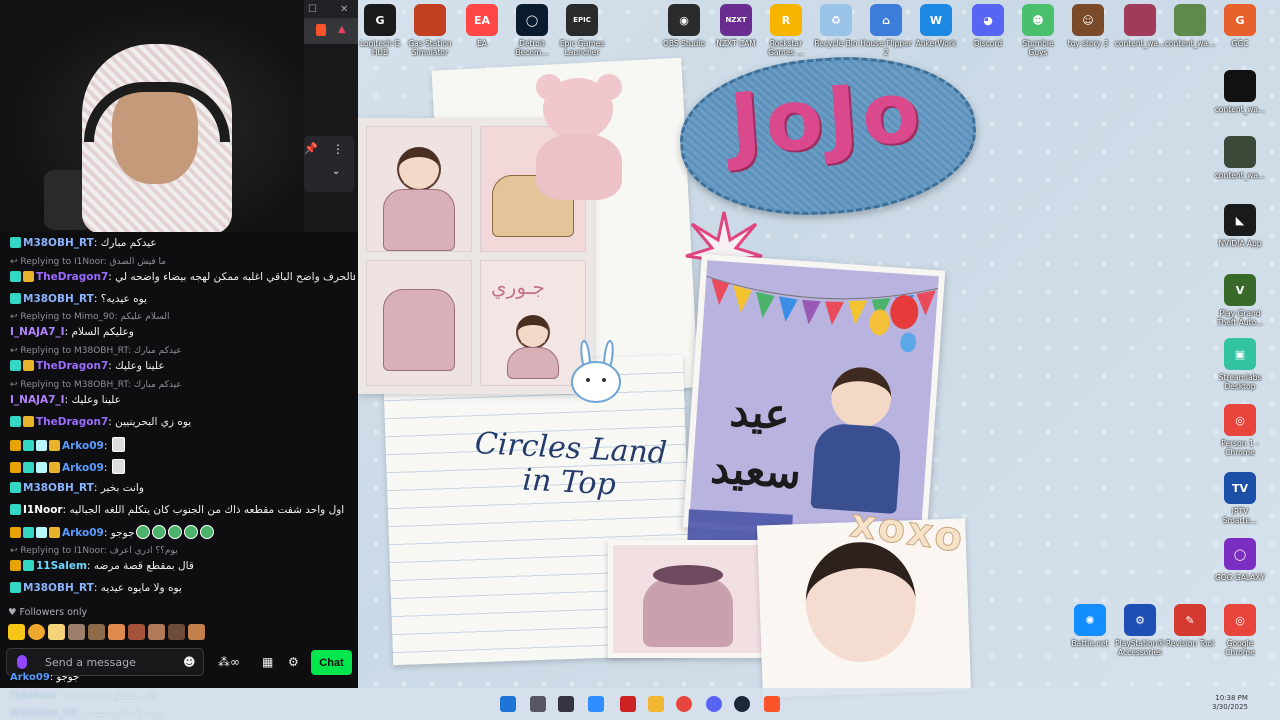 This screenshot has width=1280, height=720. I want to click on desktop-icon-logitech: G Logitech G HUB, so click(380, 30).